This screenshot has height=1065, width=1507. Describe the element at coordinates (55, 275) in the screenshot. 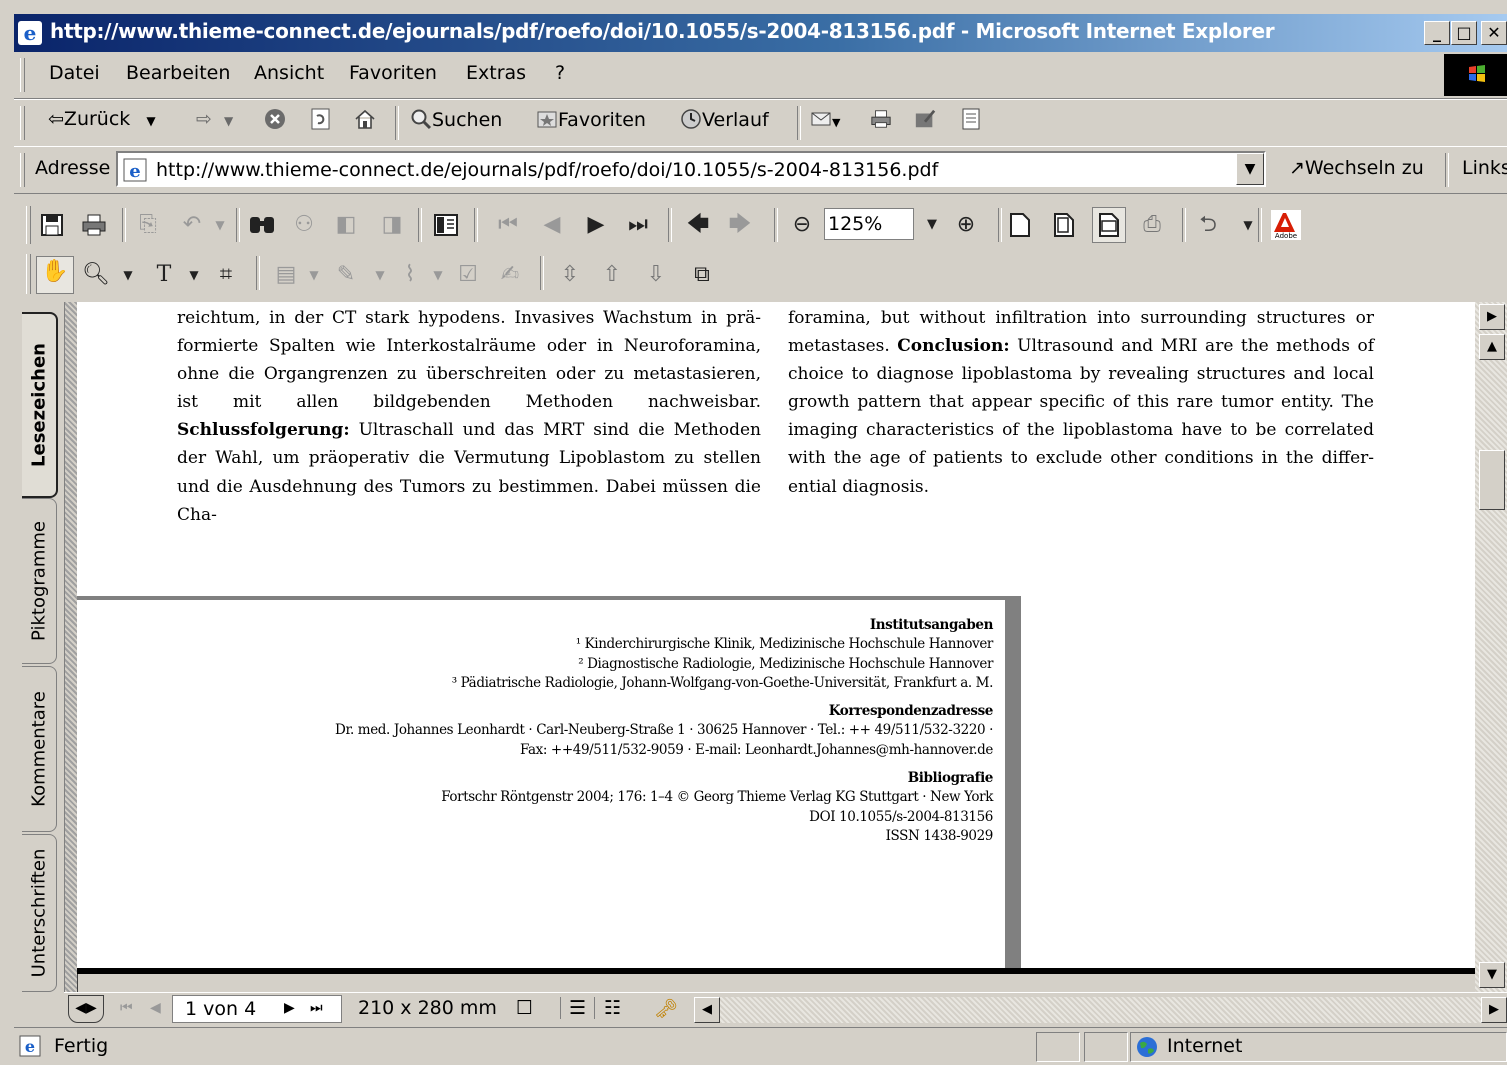

I see `hand-tool-icon: ✋` at that location.